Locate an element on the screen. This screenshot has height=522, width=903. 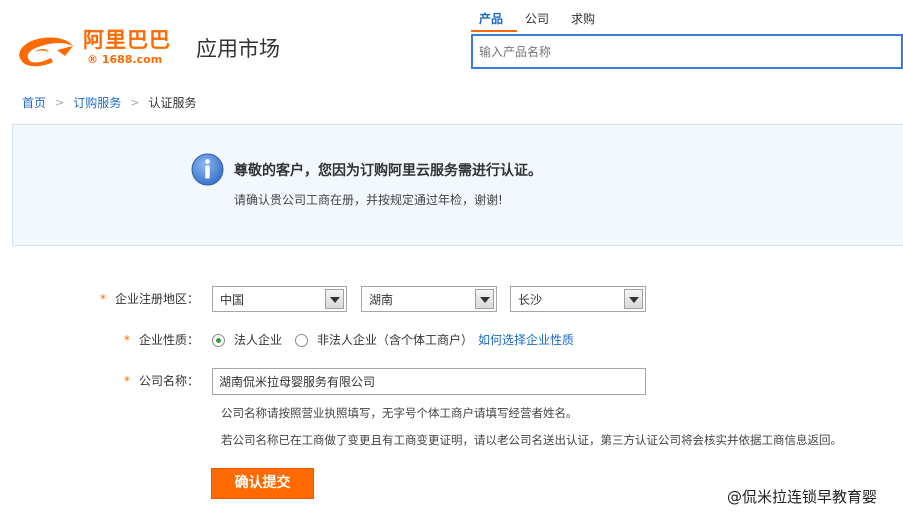
breadcrumb: 首页 > 订购服务 > 认证服务 is located at coordinates (109, 103).